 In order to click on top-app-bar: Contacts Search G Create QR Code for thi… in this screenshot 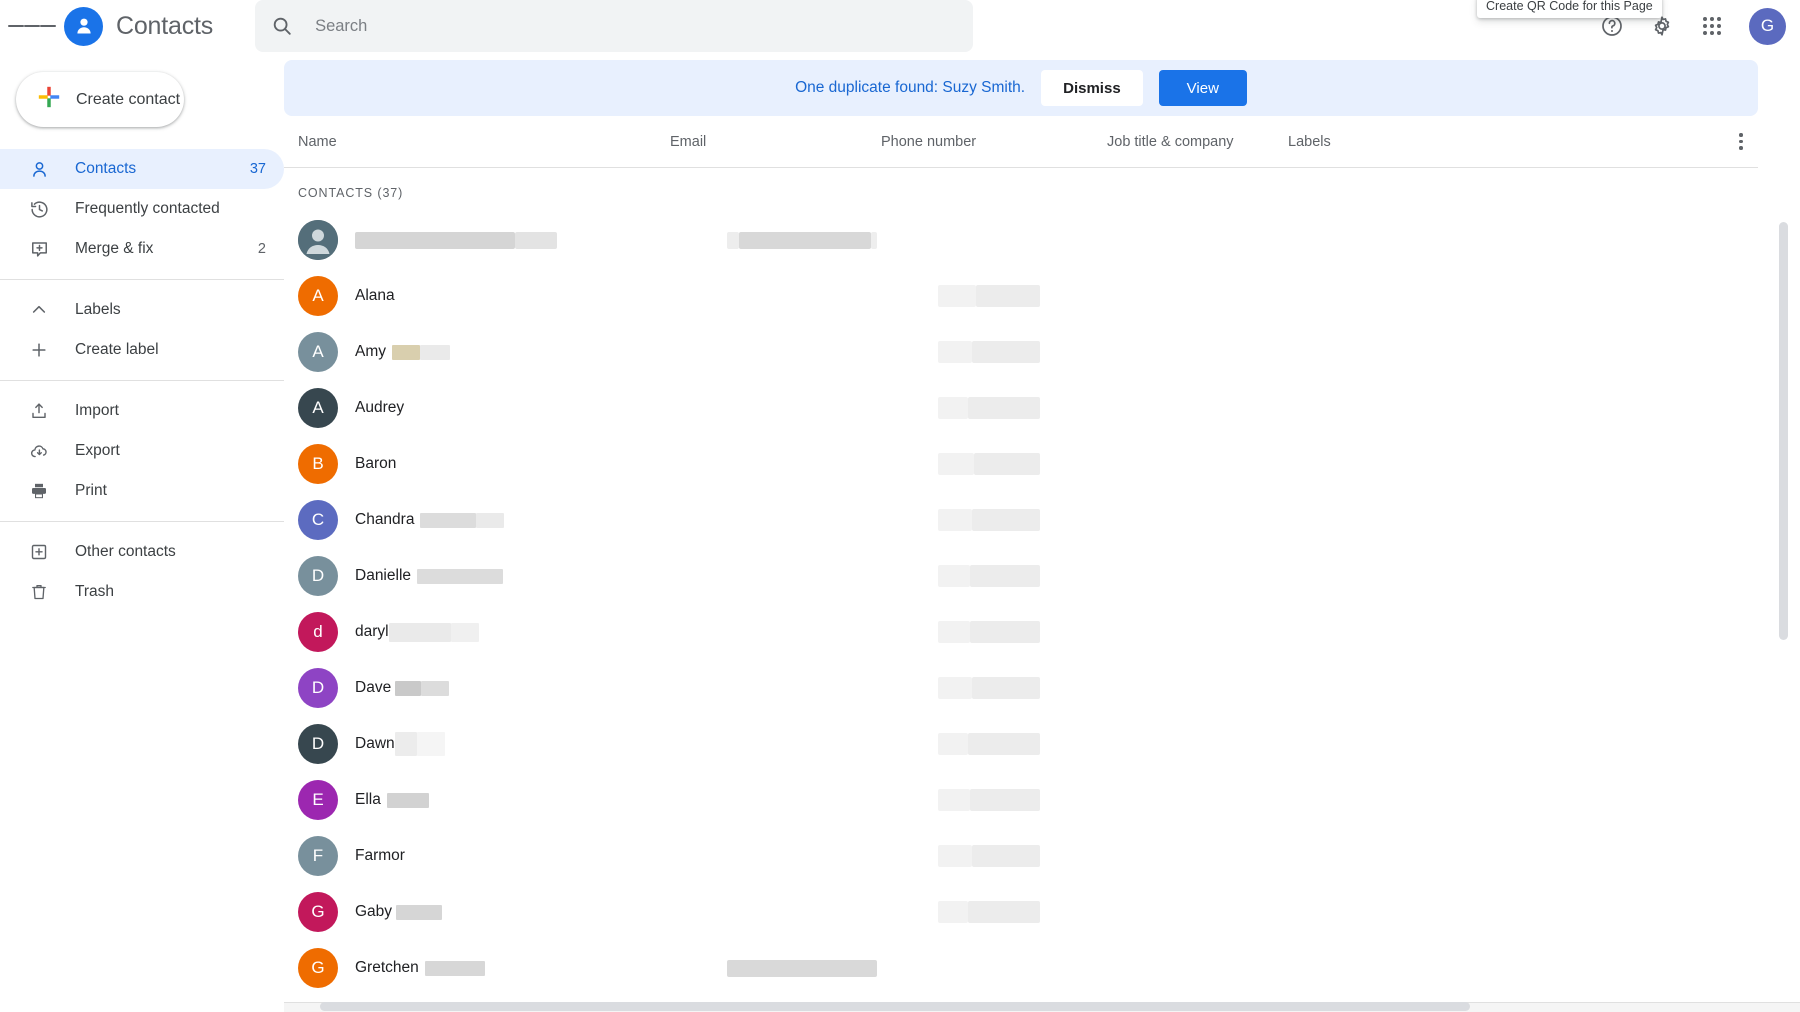, I will do `click(900, 26)`.